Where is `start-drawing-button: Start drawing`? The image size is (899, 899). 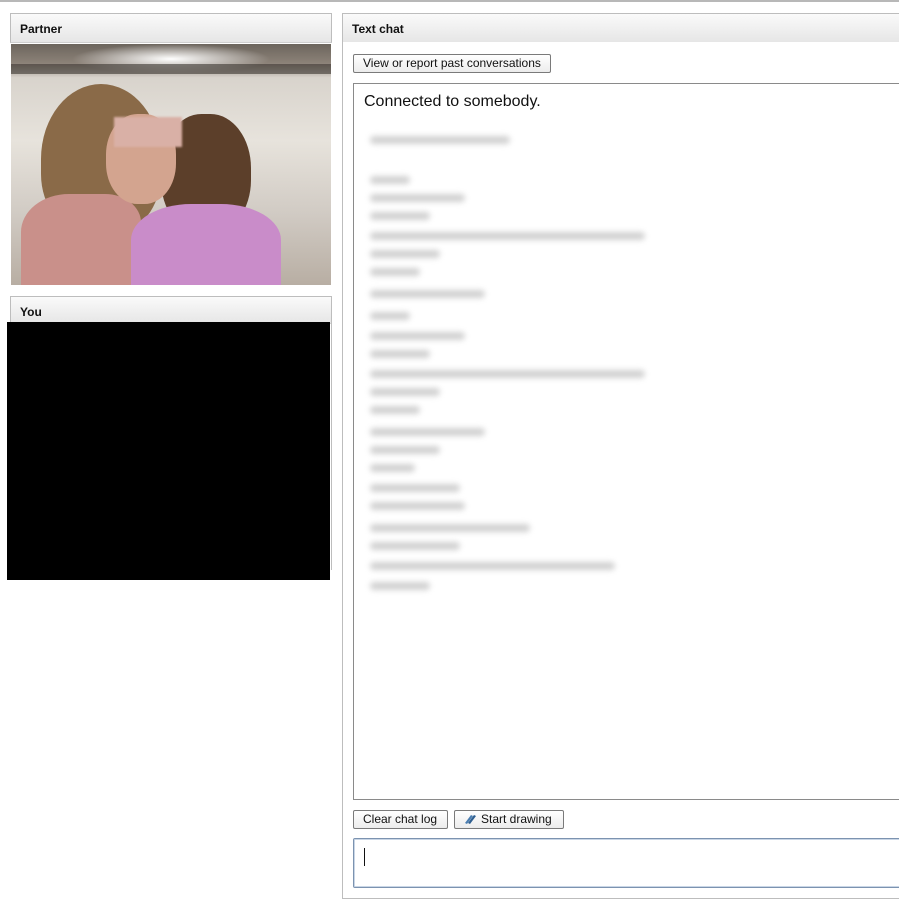
start-drawing-button: Start drawing is located at coordinates (509, 819).